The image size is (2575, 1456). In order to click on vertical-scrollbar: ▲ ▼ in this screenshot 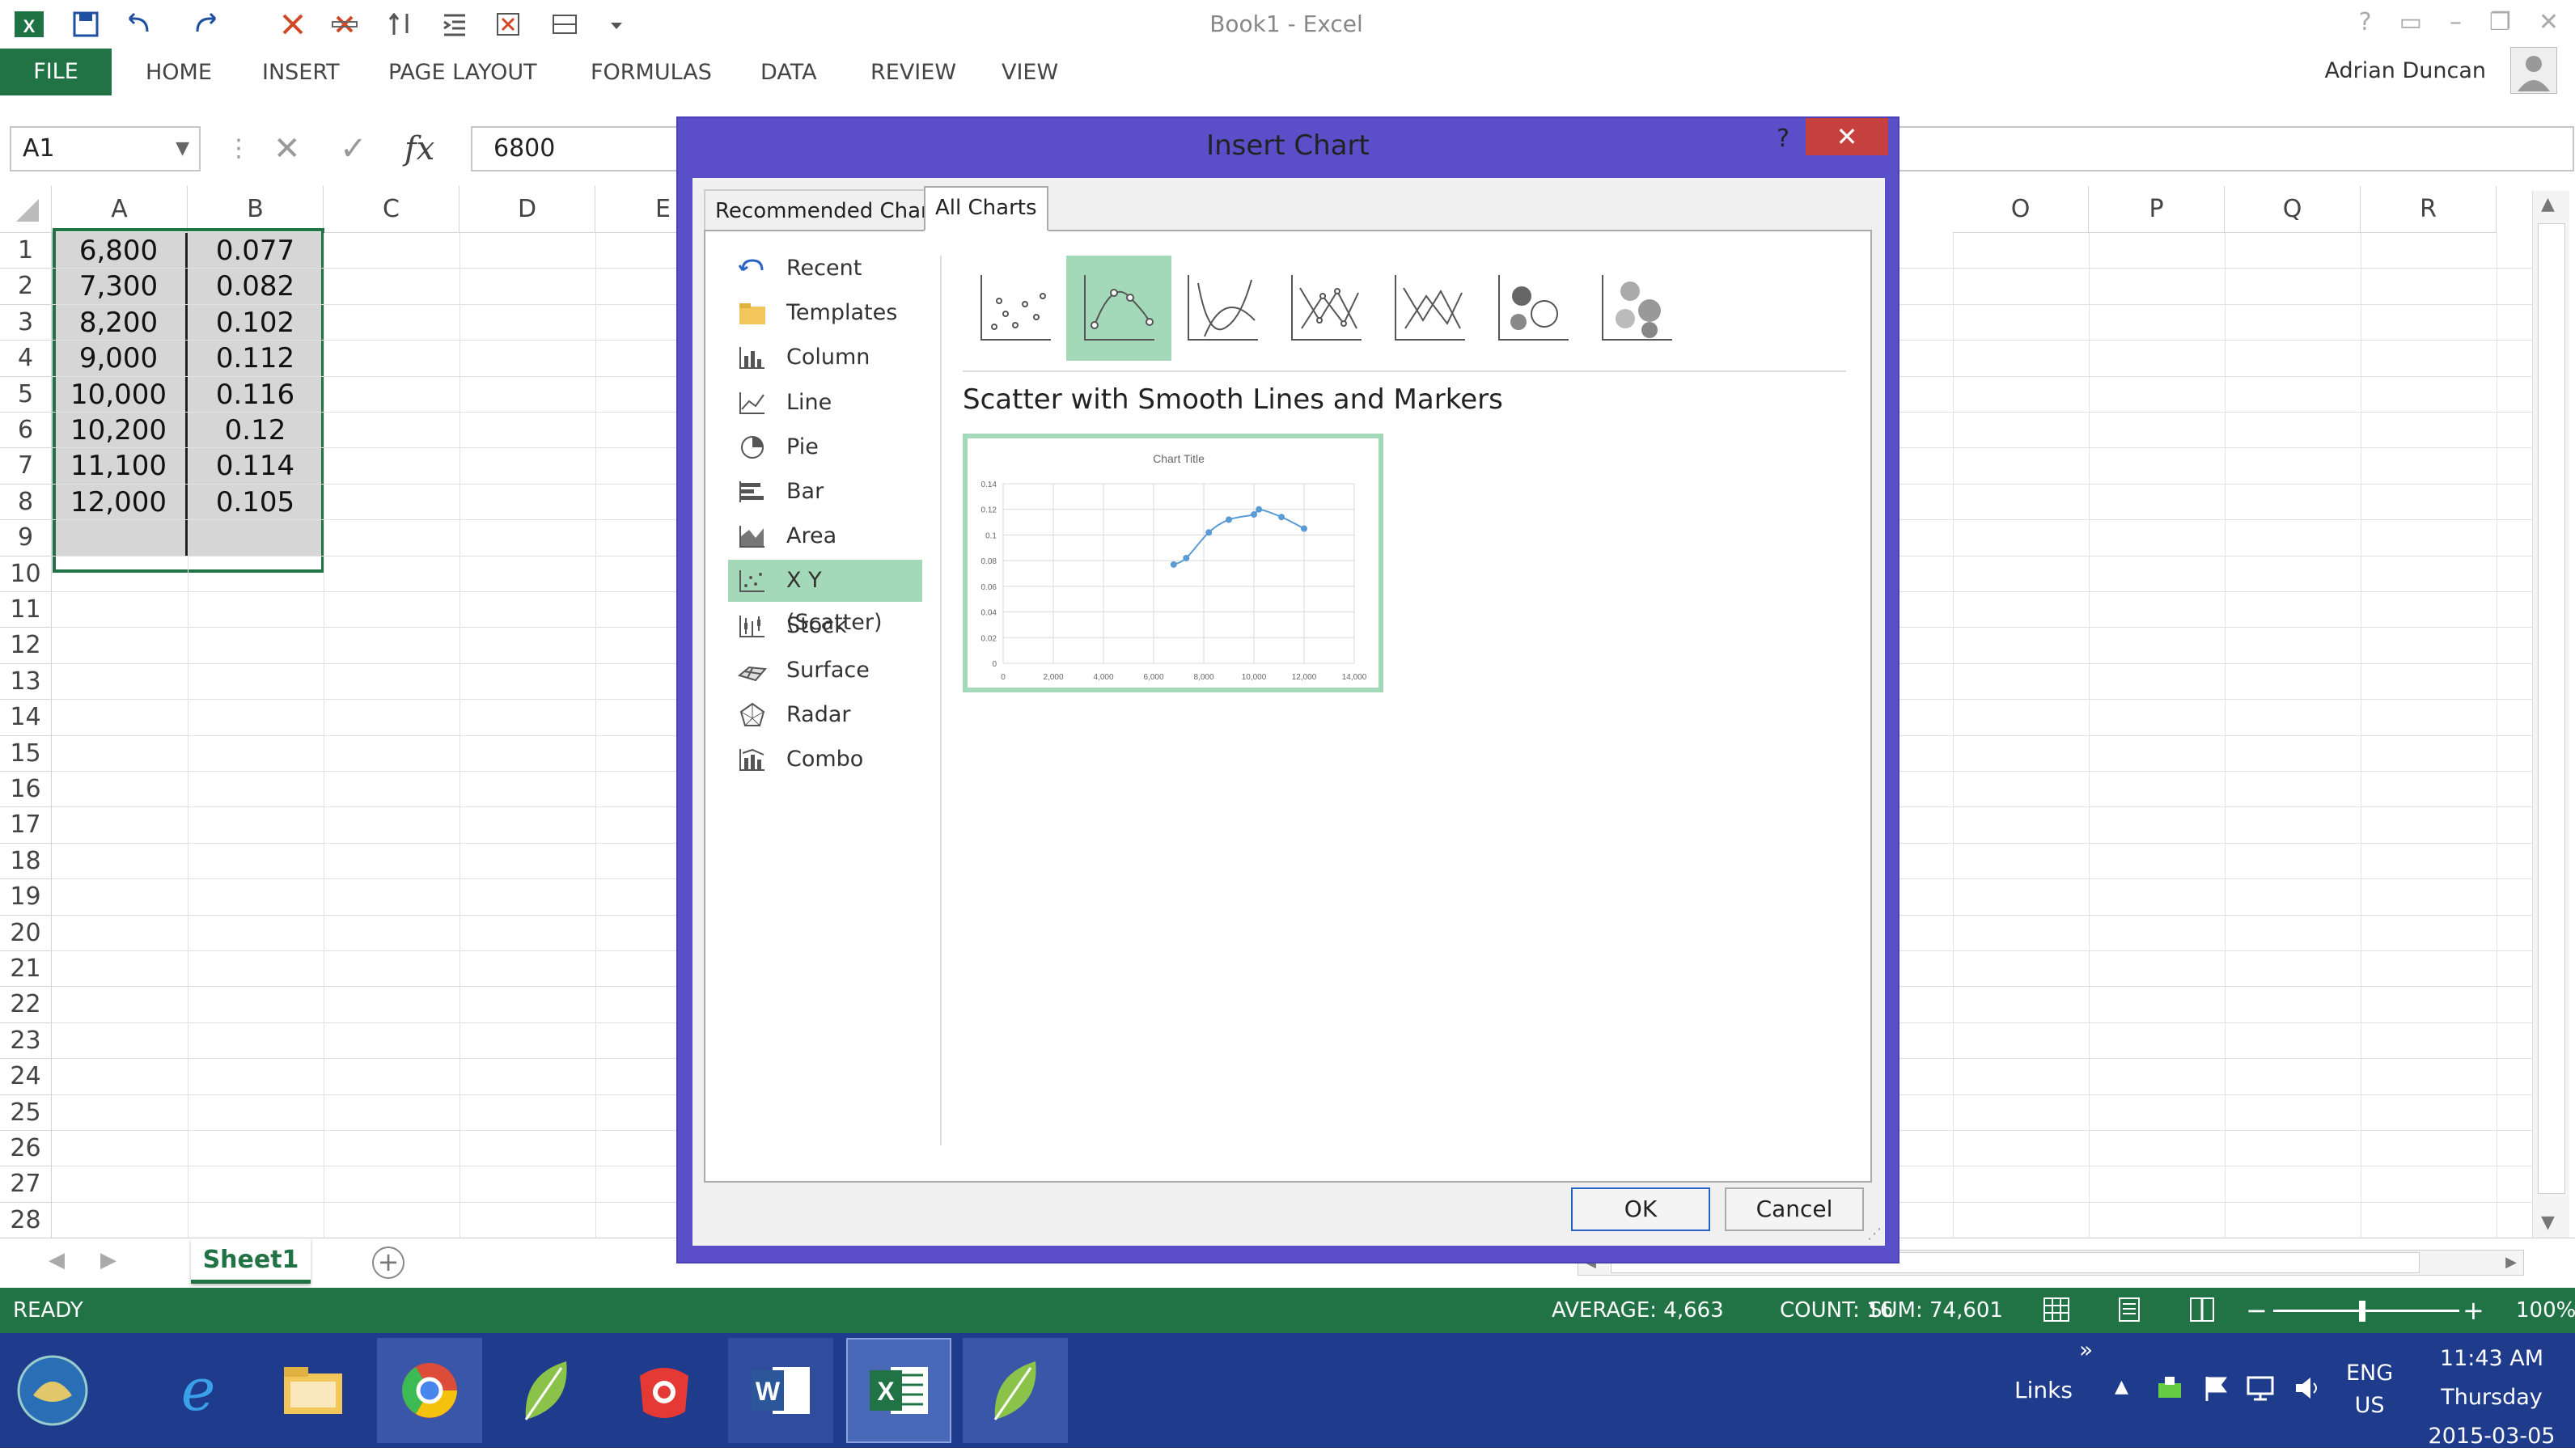, I will do `click(2550, 714)`.